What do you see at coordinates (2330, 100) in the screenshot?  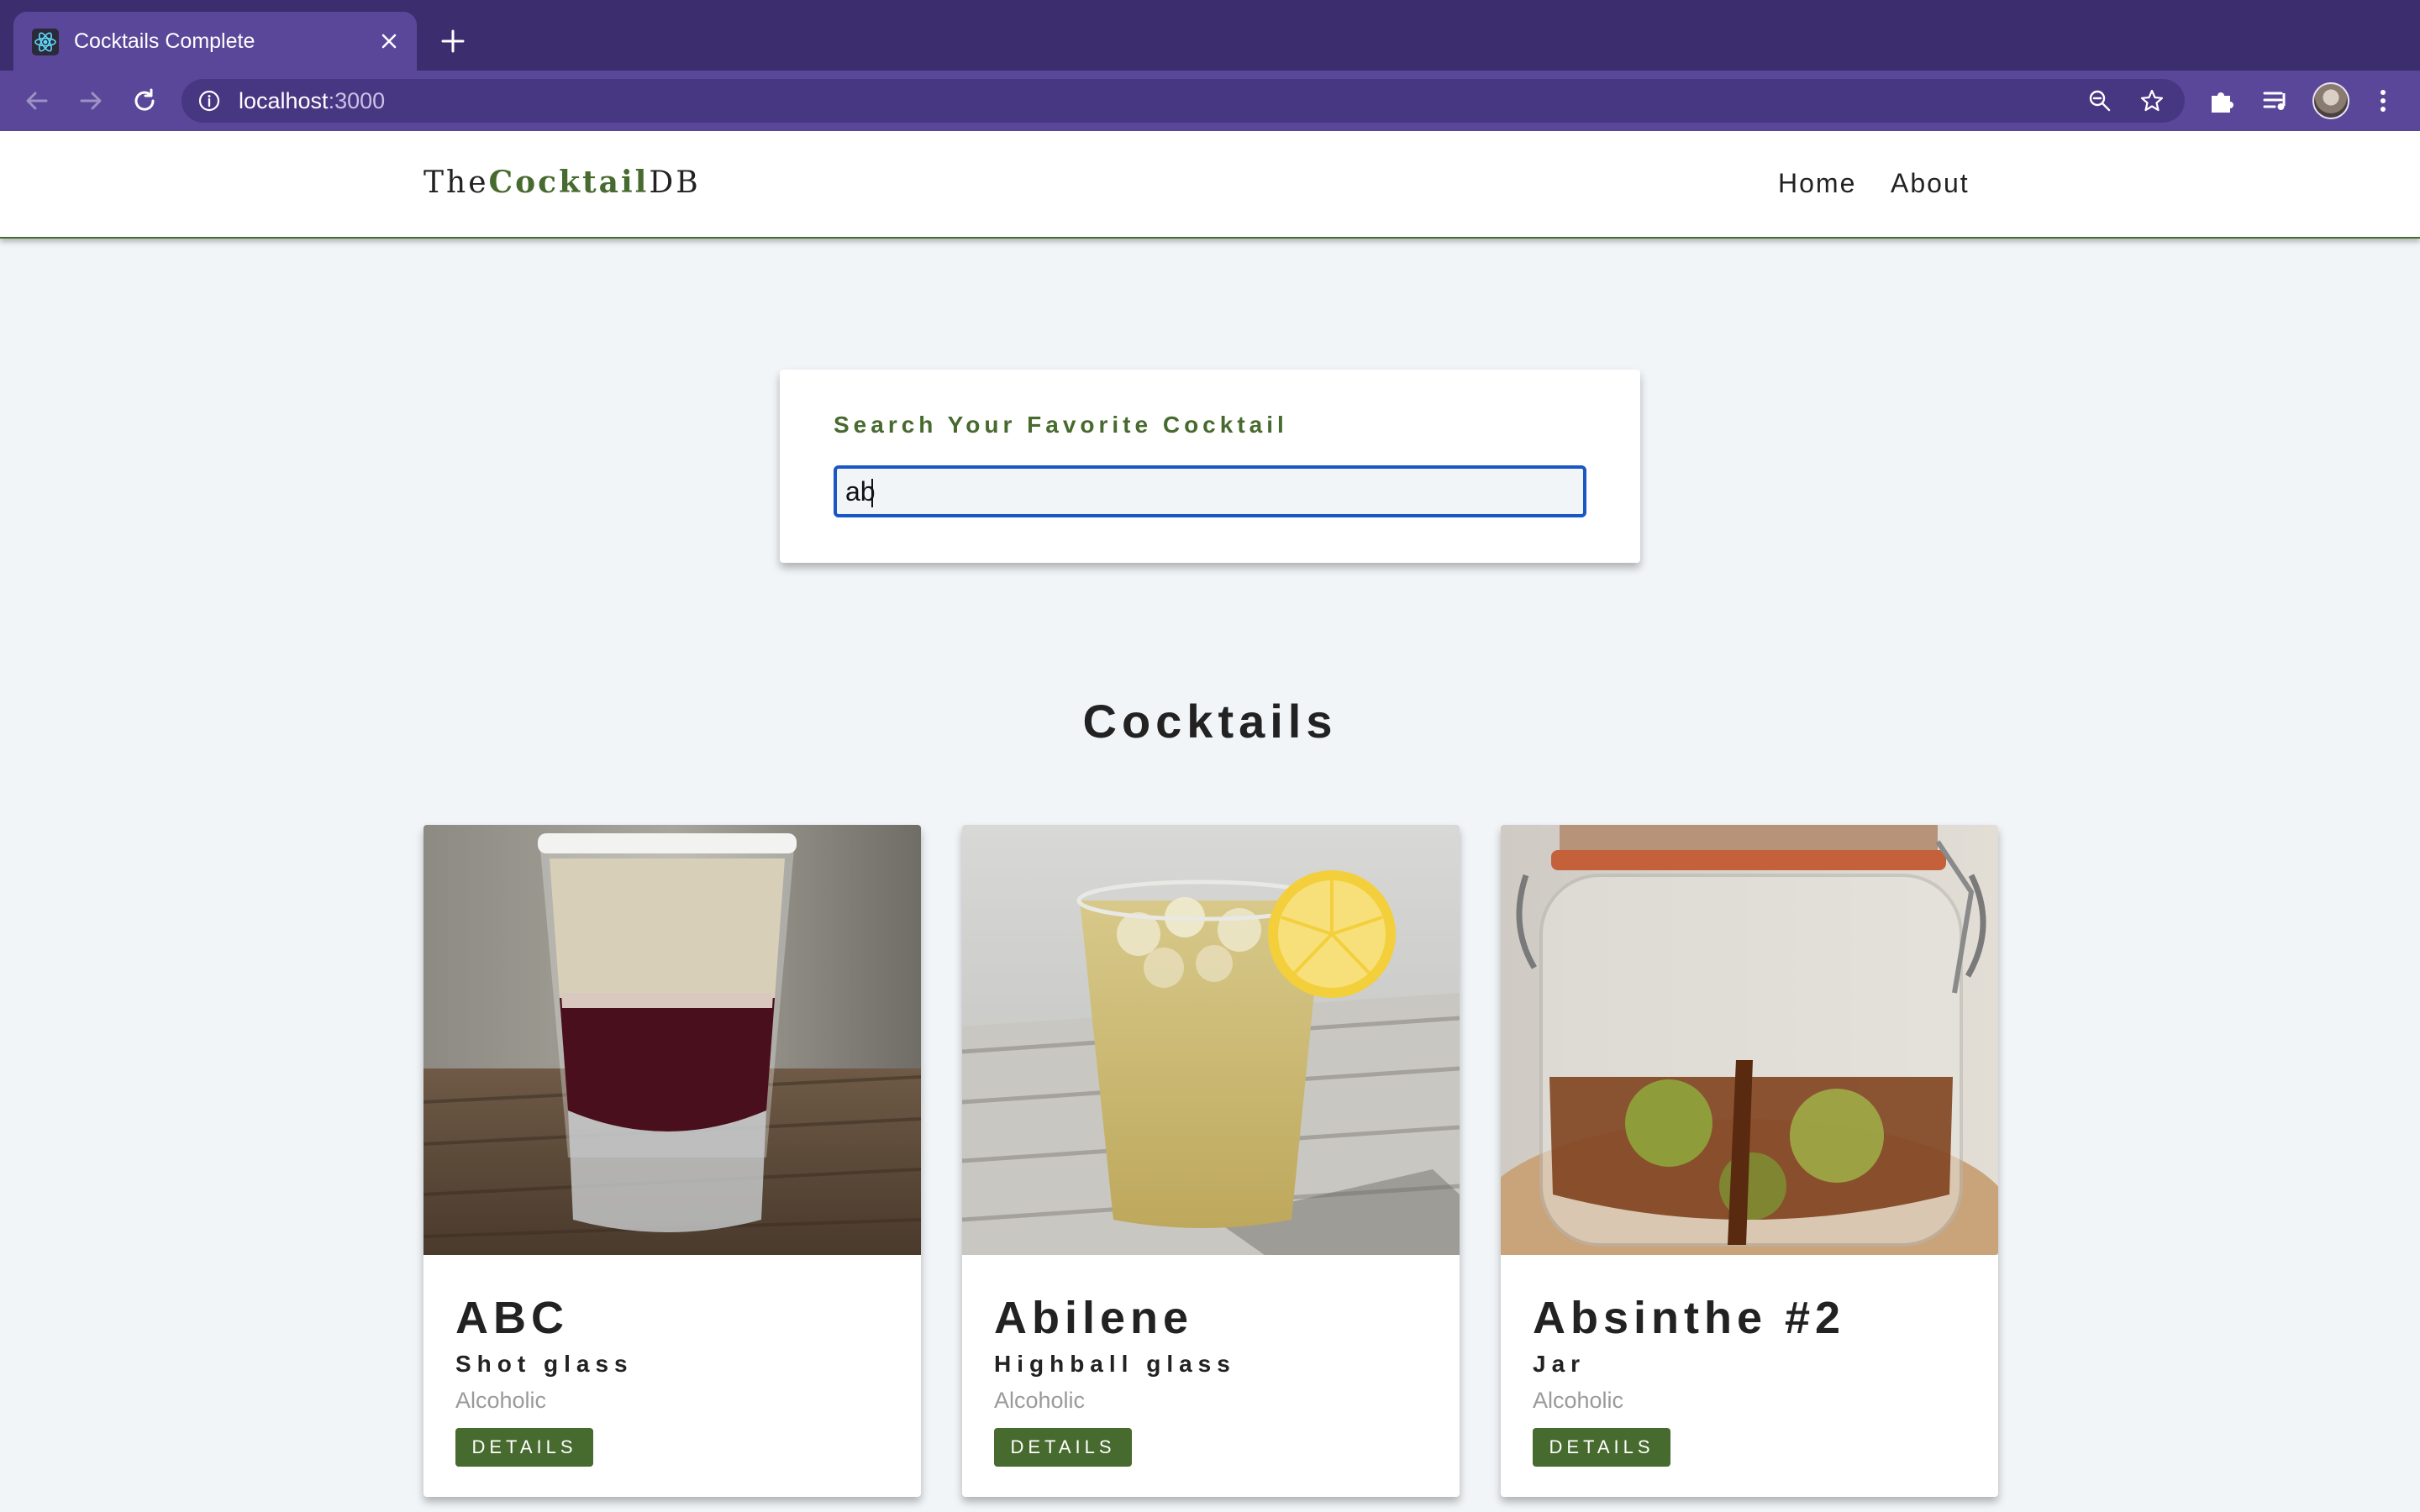 I see `avatar` at bounding box center [2330, 100].